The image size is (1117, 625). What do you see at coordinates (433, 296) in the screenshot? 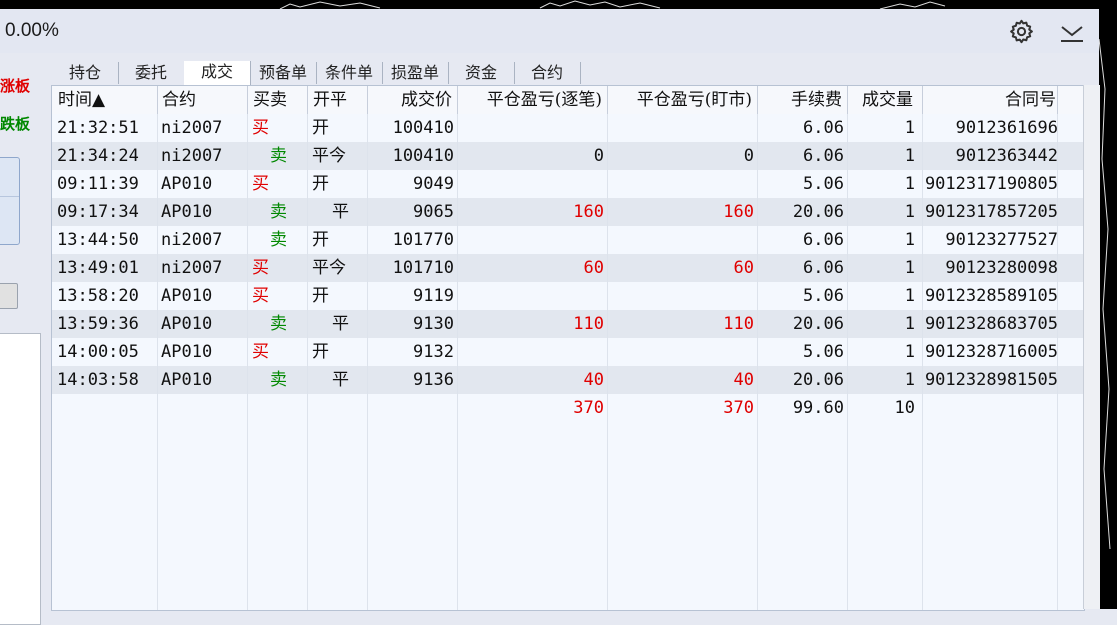
I see `col-price-cell: 9119` at bounding box center [433, 296].